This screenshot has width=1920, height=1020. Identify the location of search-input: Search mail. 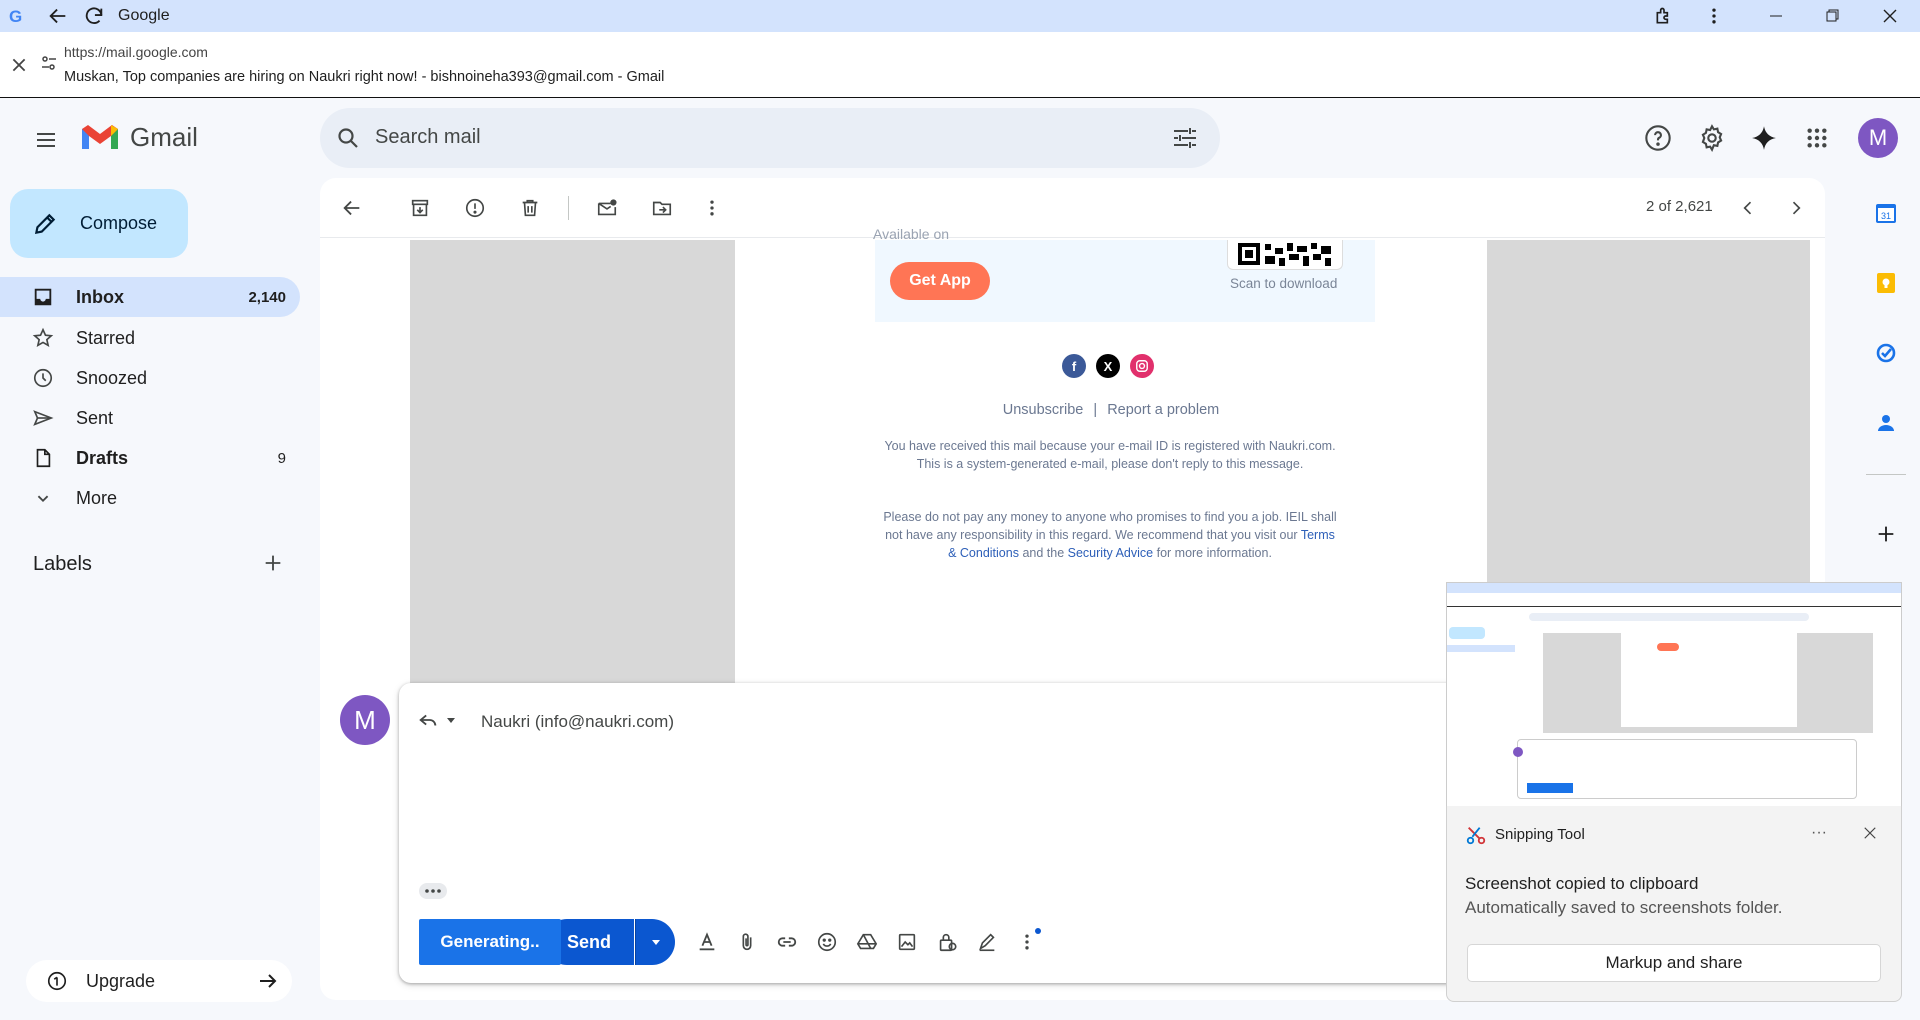
(428, 137).